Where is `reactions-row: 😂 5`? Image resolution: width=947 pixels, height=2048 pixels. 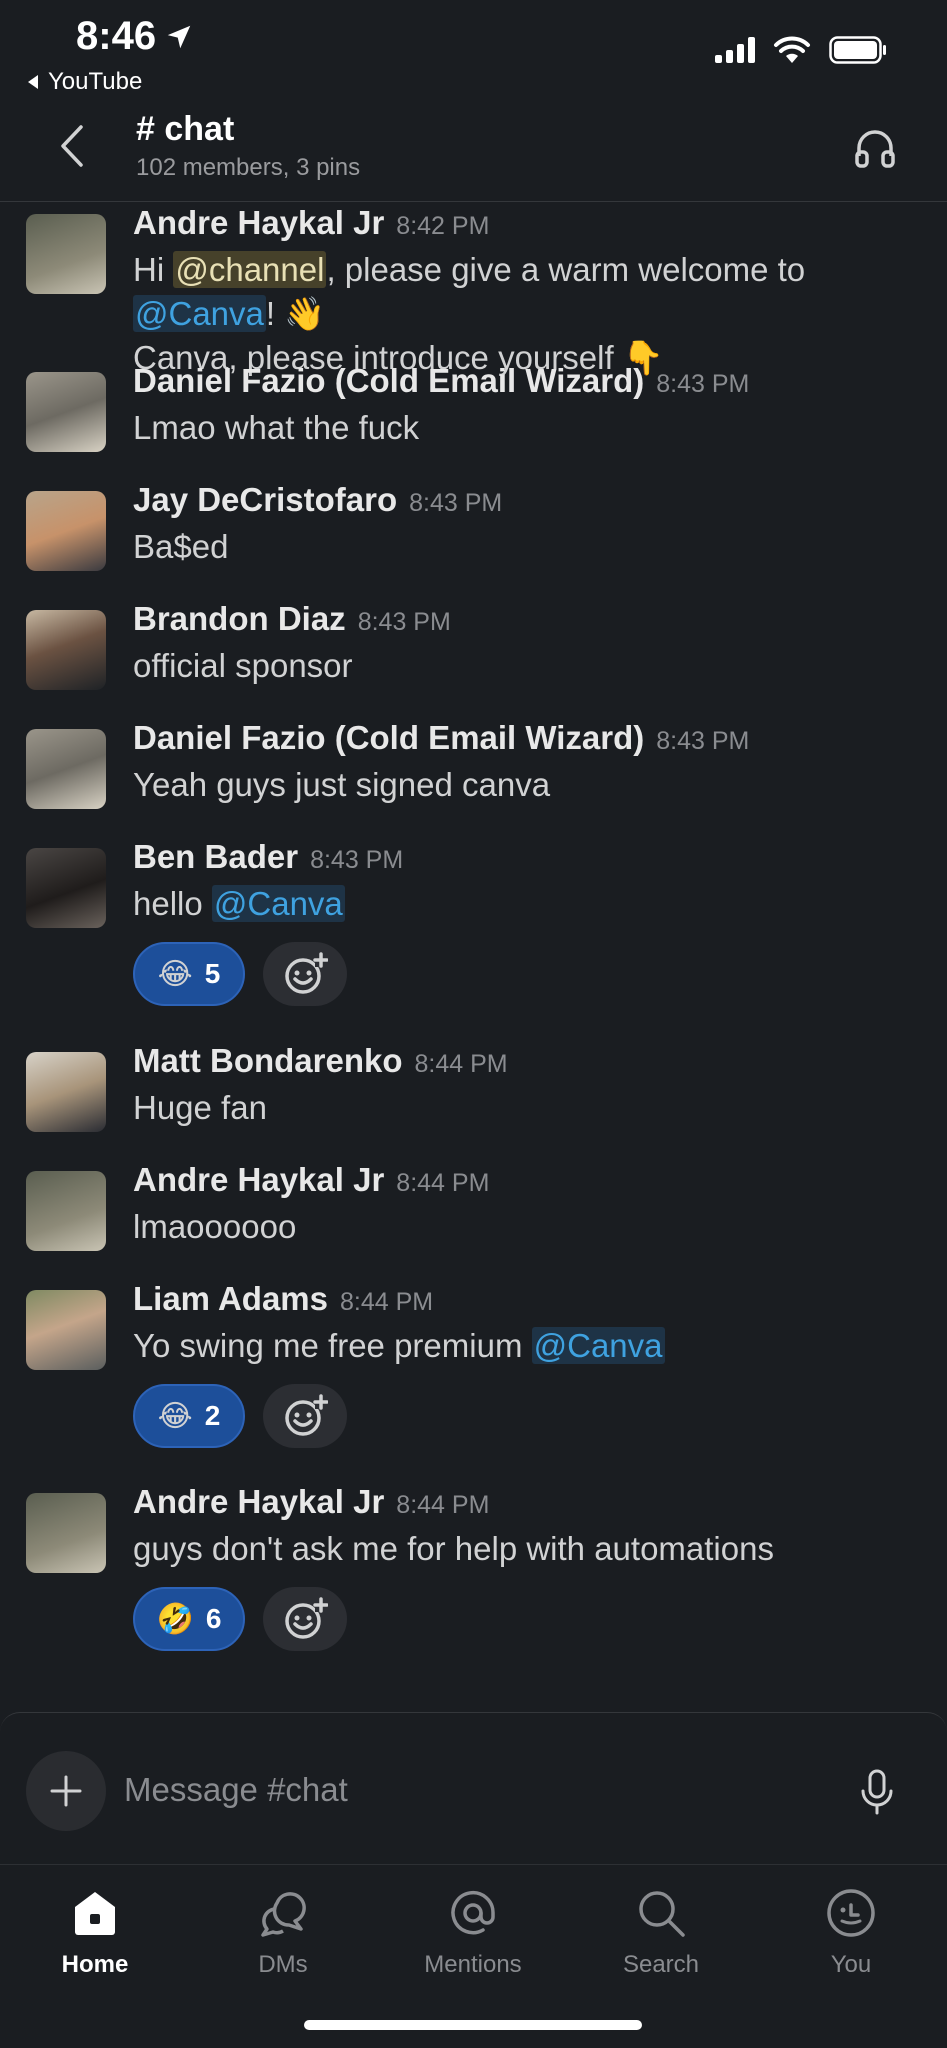 reactions-row: 😂 5 is located at coordinates (525, 974).